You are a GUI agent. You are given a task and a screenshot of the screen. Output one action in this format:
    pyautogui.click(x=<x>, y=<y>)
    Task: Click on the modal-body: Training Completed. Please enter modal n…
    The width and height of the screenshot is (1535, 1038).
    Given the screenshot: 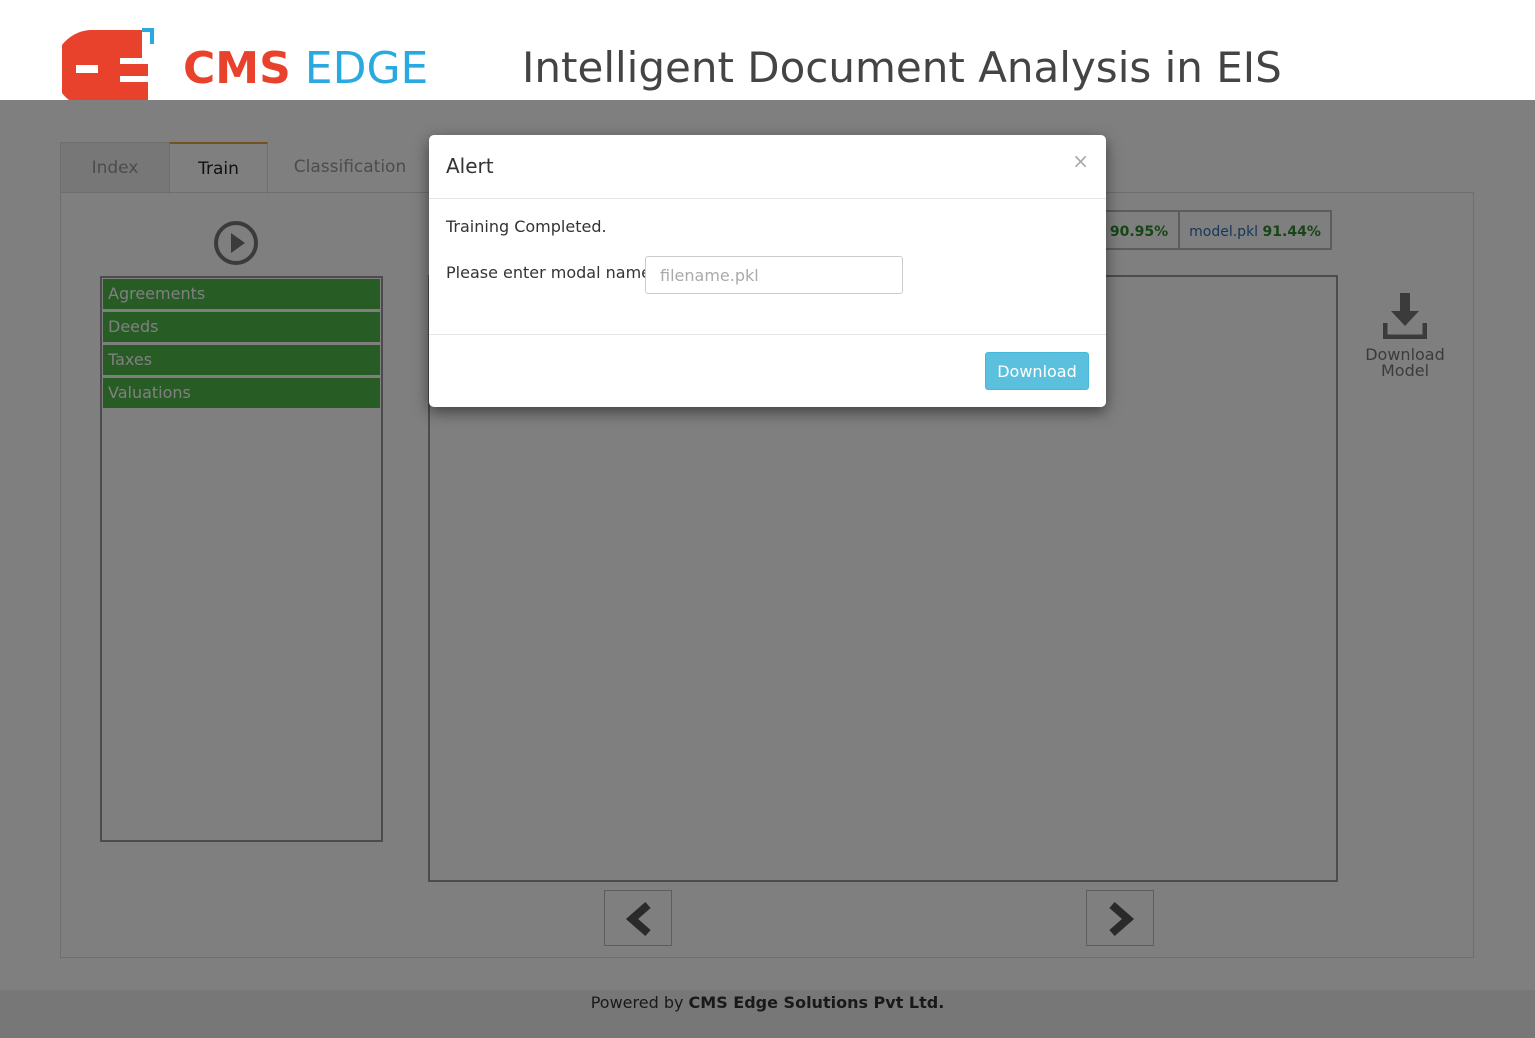 What is the action you would take?
    pyautogui.click(x=767, y=266)
    